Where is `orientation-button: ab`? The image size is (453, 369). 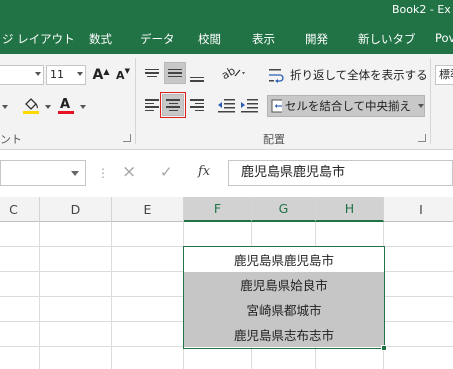
orientation-button: ab is located at coordinates (233, 73).